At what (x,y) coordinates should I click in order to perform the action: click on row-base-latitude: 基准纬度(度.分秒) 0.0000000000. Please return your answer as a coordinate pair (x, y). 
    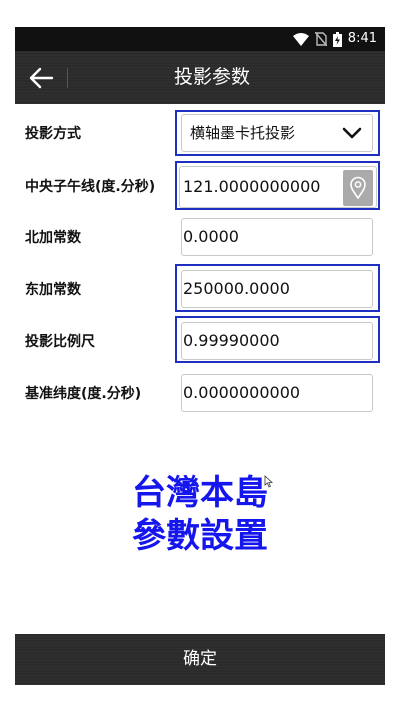
    Looking at the image, I should click on (200, 394).